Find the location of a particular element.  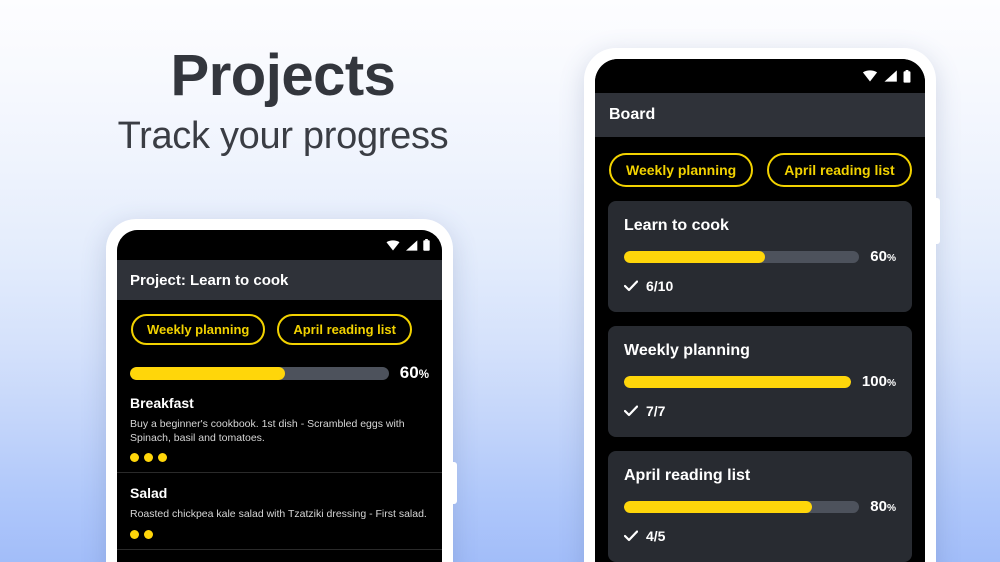

board-card-progress-row: 80% is located at coordinates (760, 506).